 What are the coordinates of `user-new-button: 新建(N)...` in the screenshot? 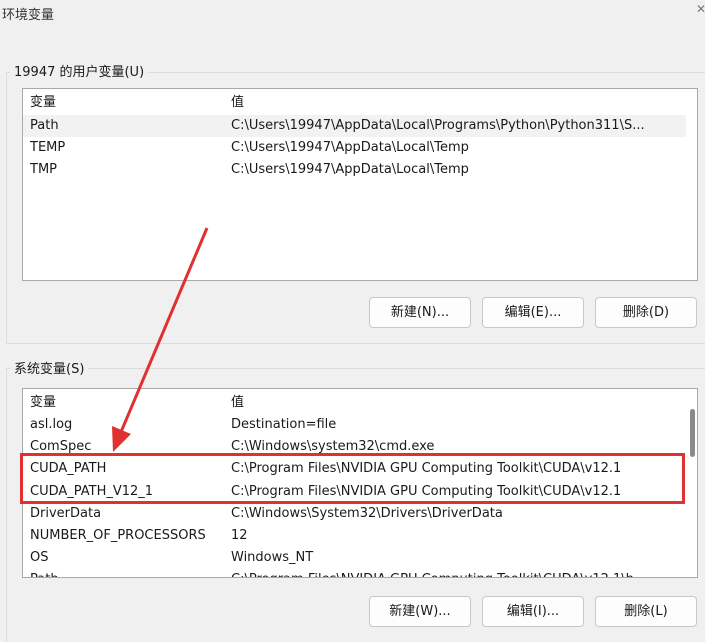 It's located at (420, 312).